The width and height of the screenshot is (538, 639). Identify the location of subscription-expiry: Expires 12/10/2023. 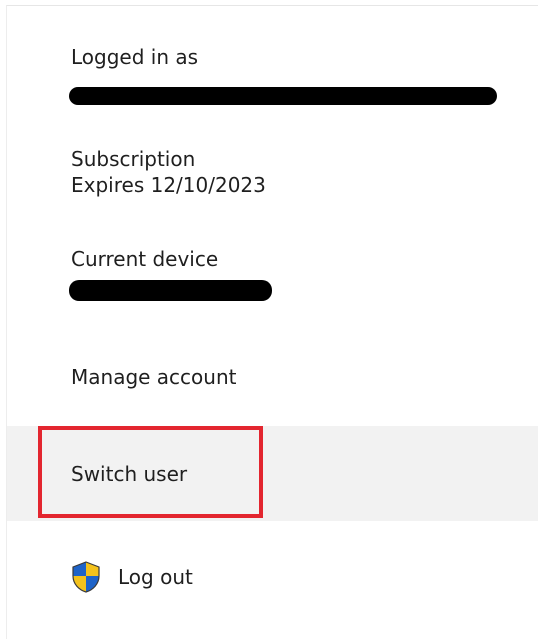
(168, 185).